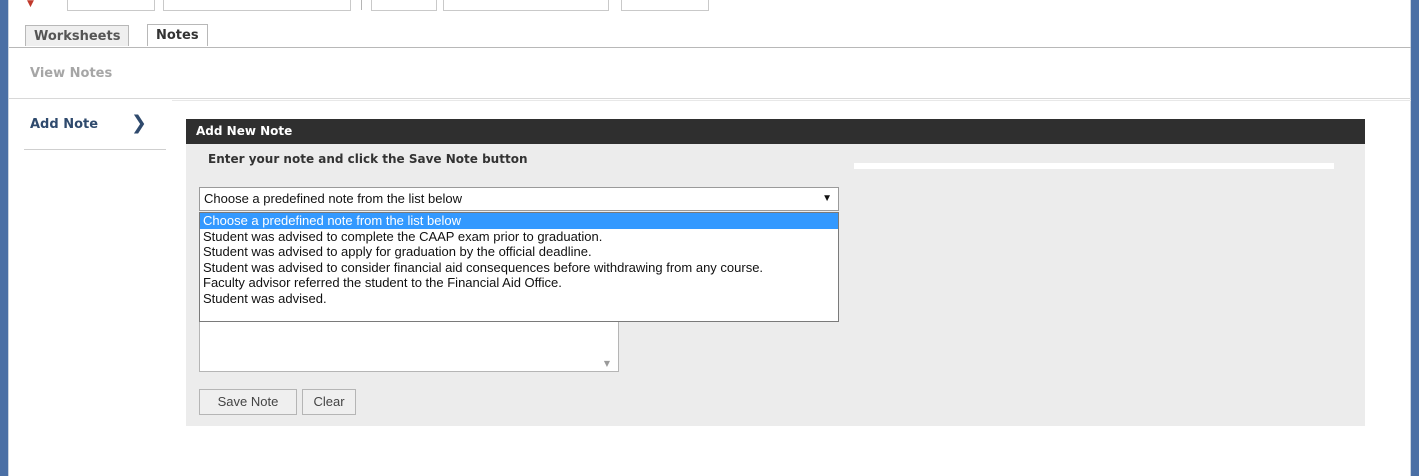  What do you see at coordinates (519, 299) in the screenshot?
I see `dropdown-option: Student was advised.` at bounding box center [519, 299].